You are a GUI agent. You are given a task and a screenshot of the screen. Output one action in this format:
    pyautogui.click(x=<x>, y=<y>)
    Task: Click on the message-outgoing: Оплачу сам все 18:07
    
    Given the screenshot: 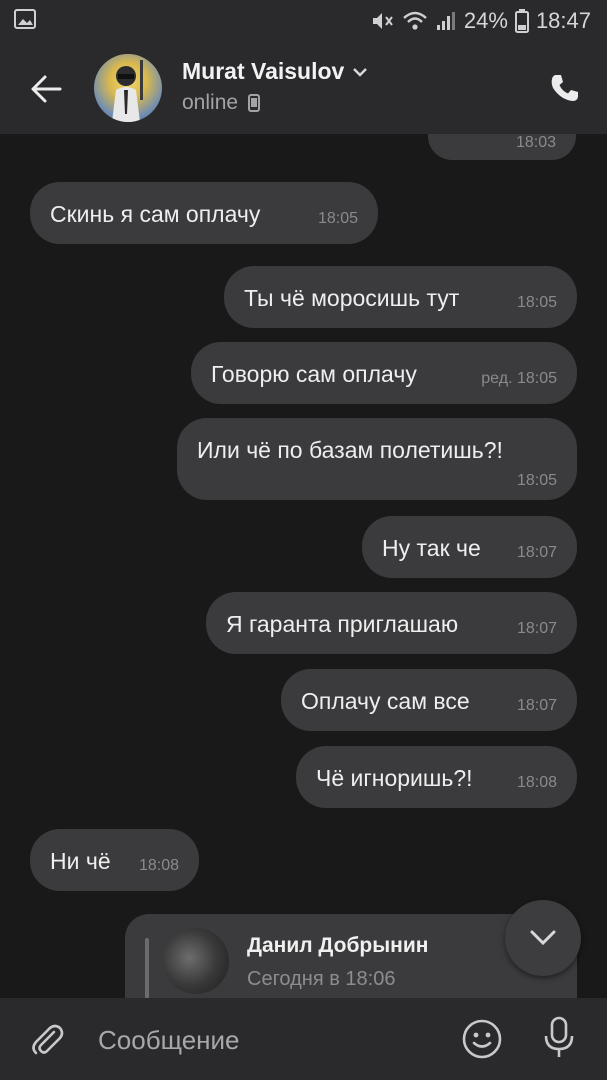 What is the action you would take?
    pyautogui.click(x=429, y=700)
    